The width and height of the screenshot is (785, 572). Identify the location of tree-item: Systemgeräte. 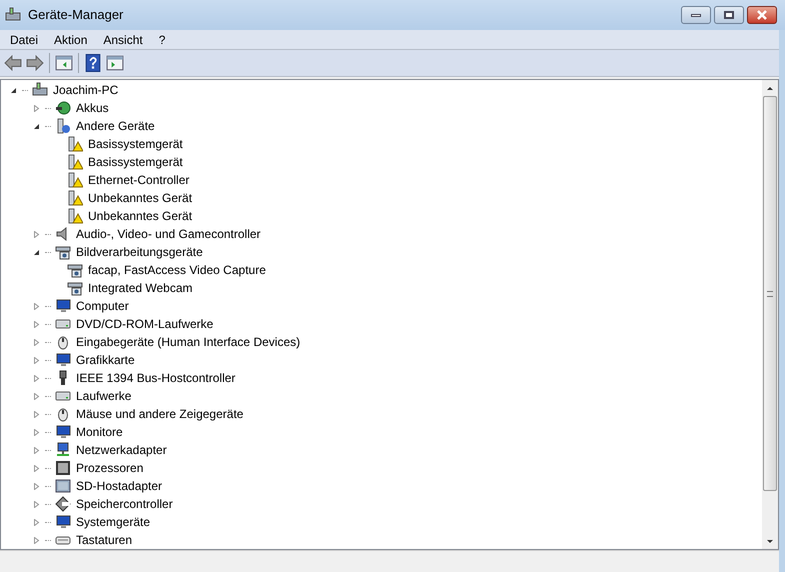
(113, 522).